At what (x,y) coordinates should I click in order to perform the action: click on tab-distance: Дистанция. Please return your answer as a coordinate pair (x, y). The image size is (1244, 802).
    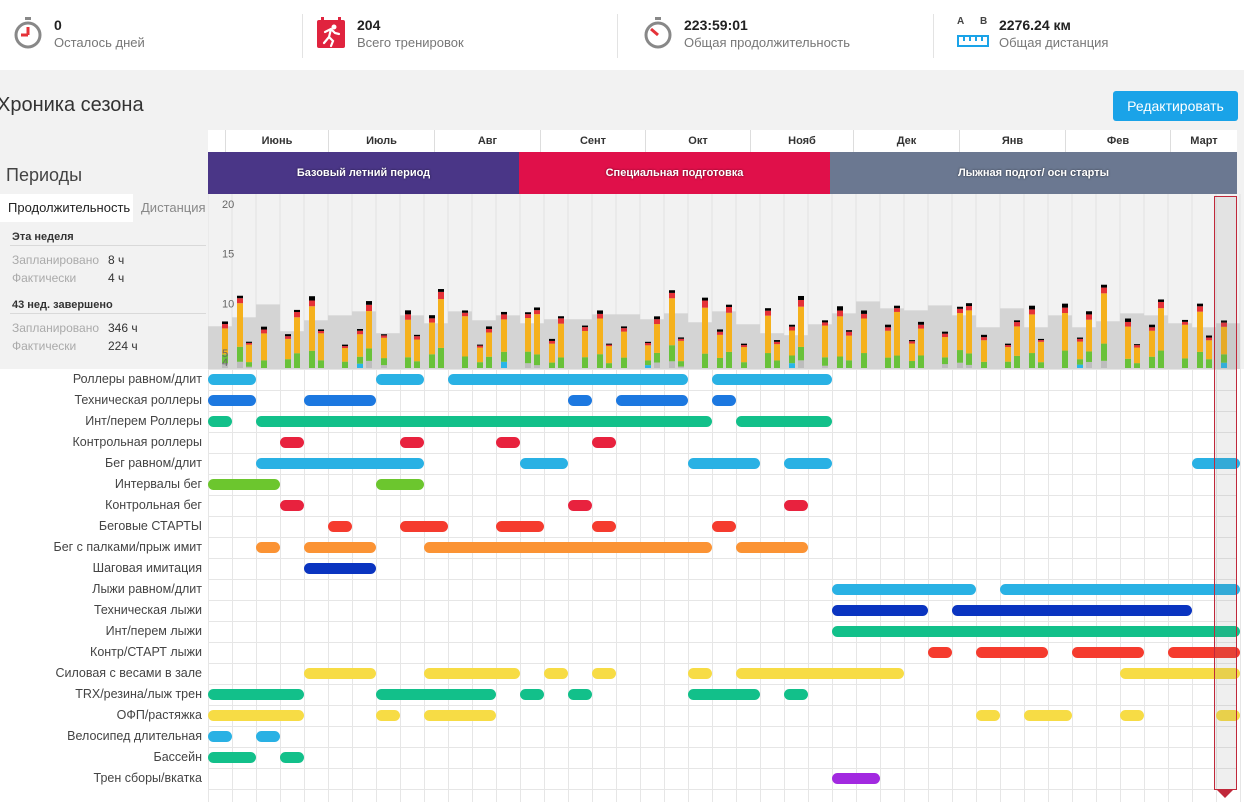
    Looking at the image, I should click on (170, 208).